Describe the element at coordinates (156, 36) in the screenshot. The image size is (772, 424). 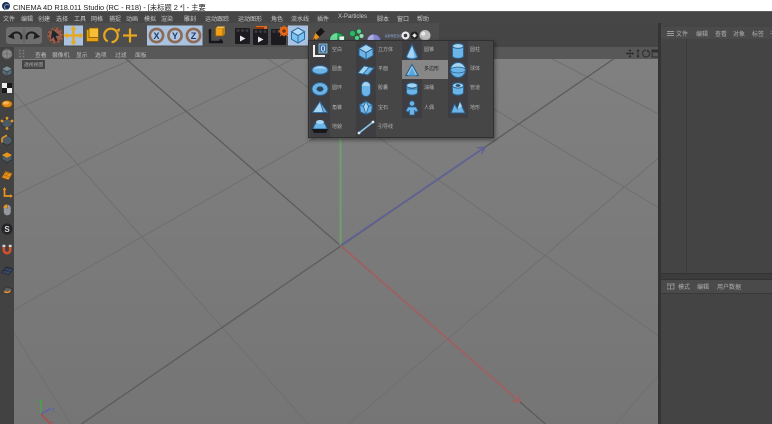
I see `svg-text: X` at that location.